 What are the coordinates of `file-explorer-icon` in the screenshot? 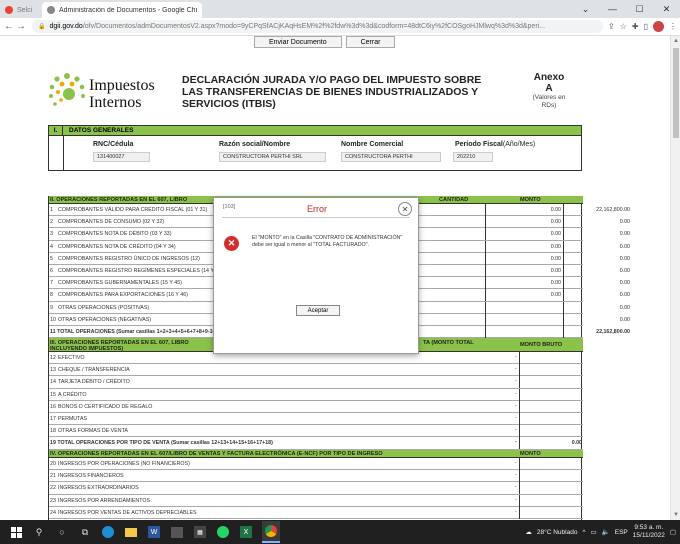 It's located at (131, 532).